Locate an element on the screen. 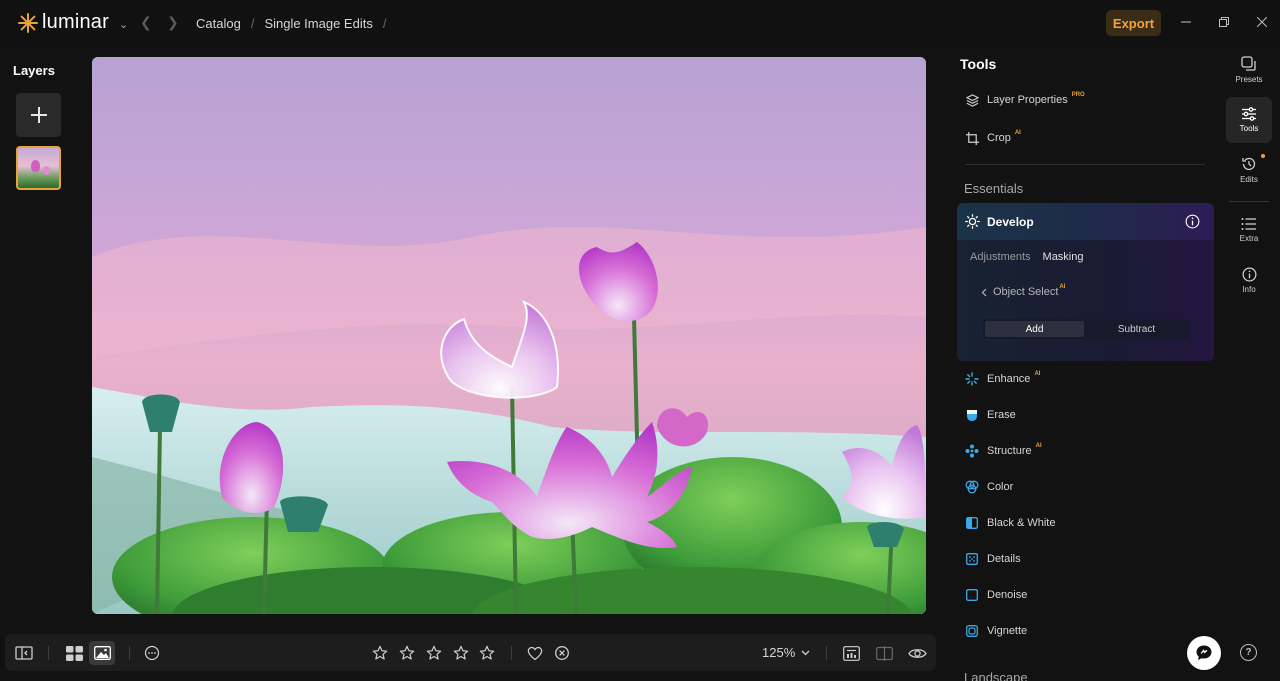  denoise-icon is located at coordinates (972, 595).